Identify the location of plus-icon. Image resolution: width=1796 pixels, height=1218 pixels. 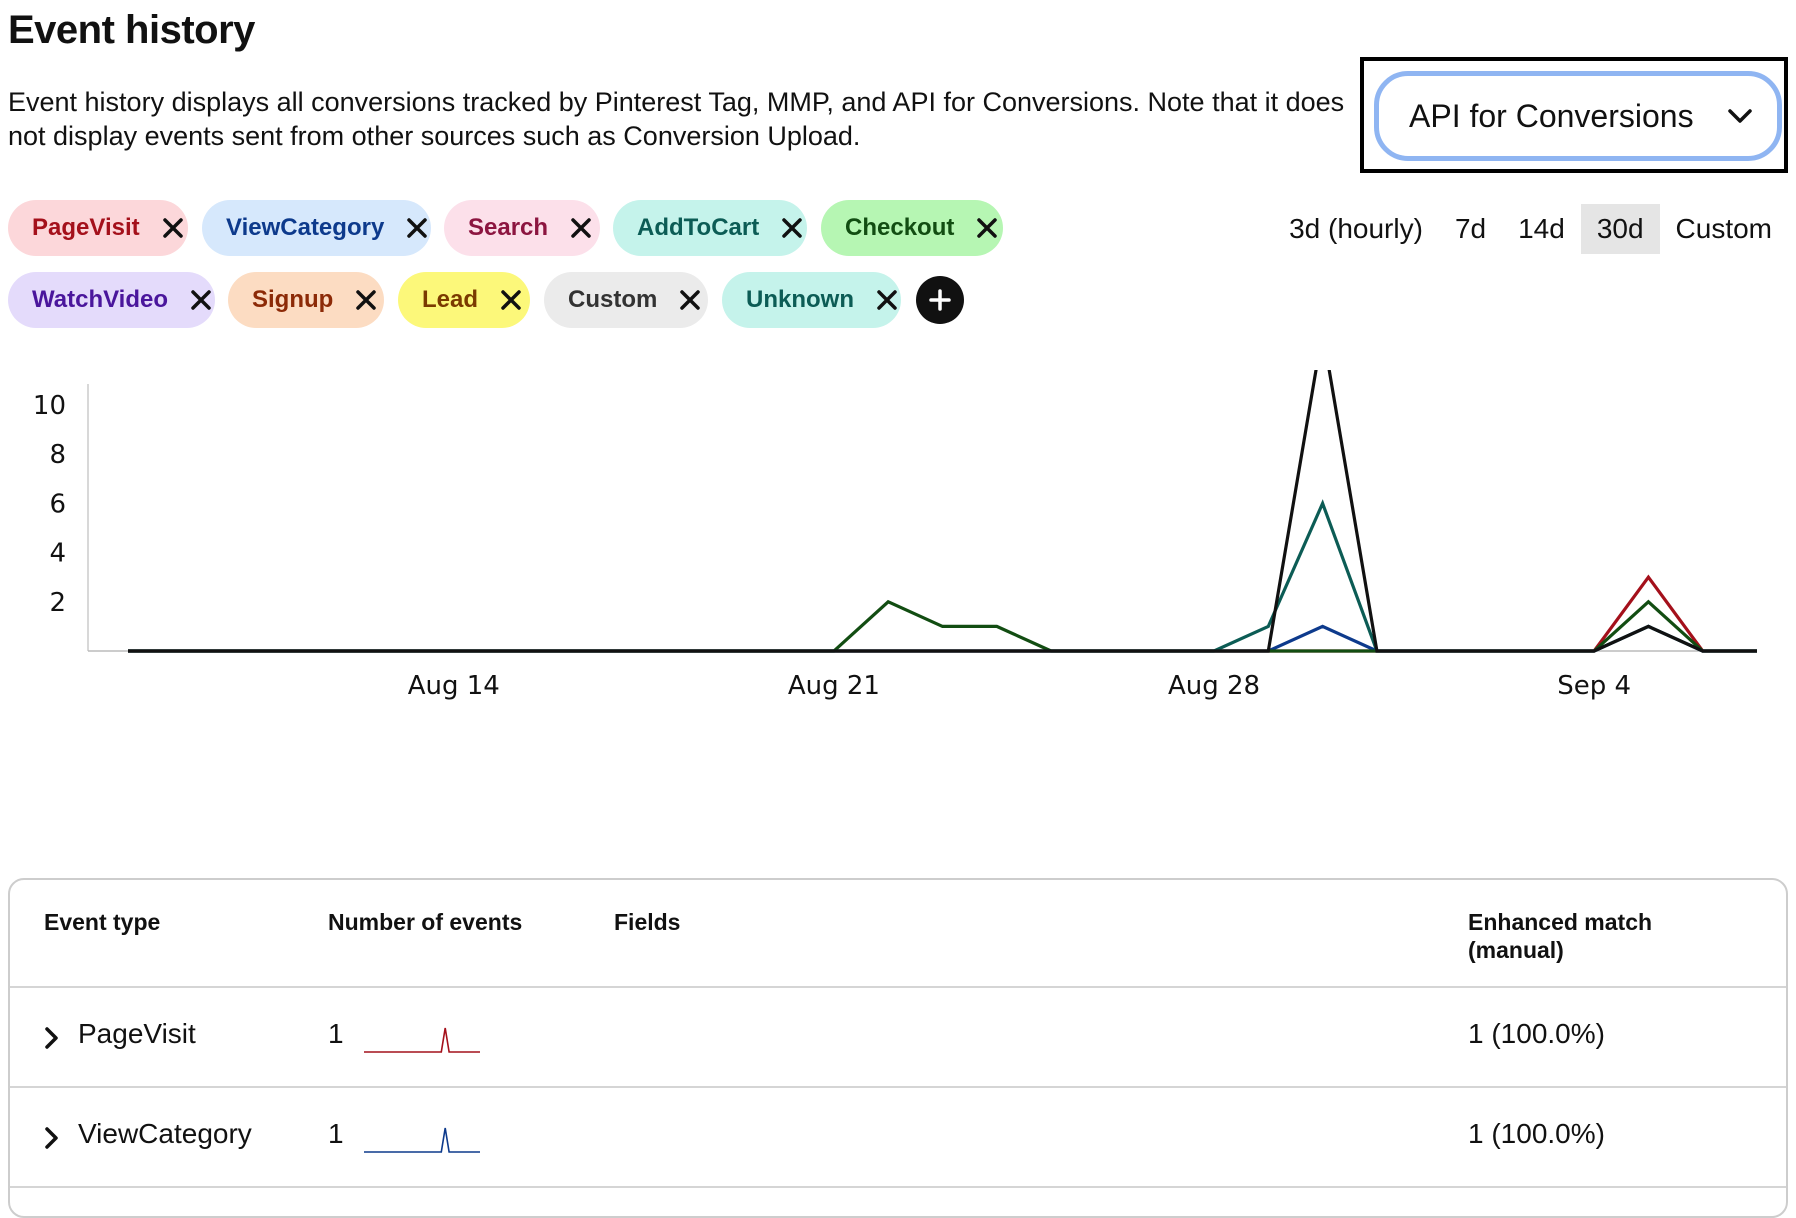
(940, 300).